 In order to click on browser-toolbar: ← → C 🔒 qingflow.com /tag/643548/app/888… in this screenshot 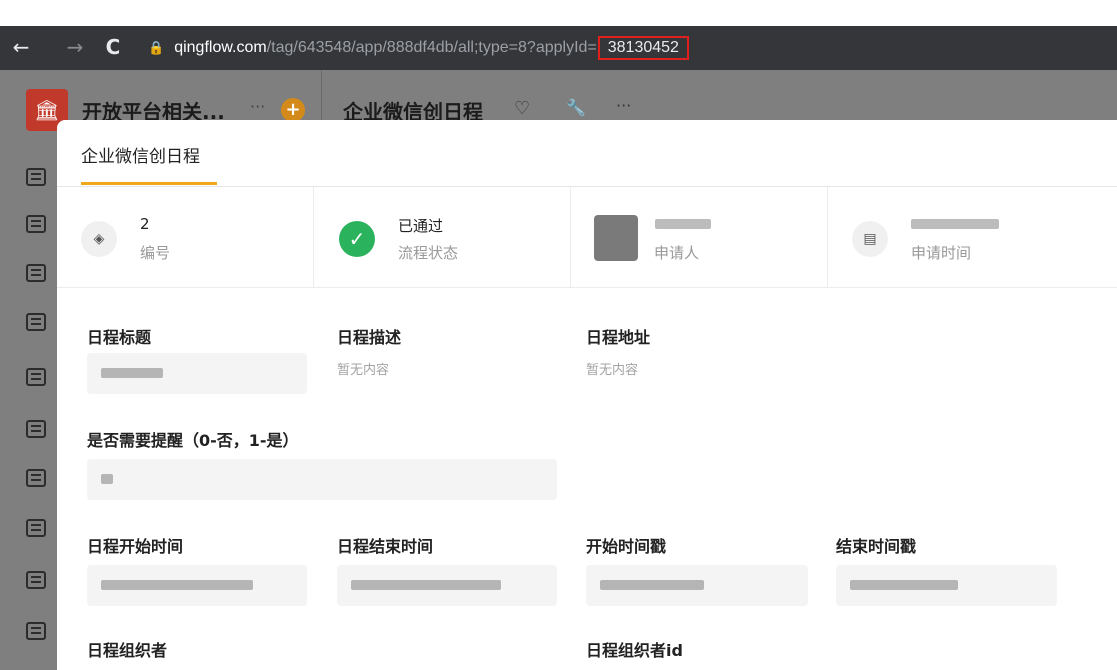, I will do `click(558, 48)`.